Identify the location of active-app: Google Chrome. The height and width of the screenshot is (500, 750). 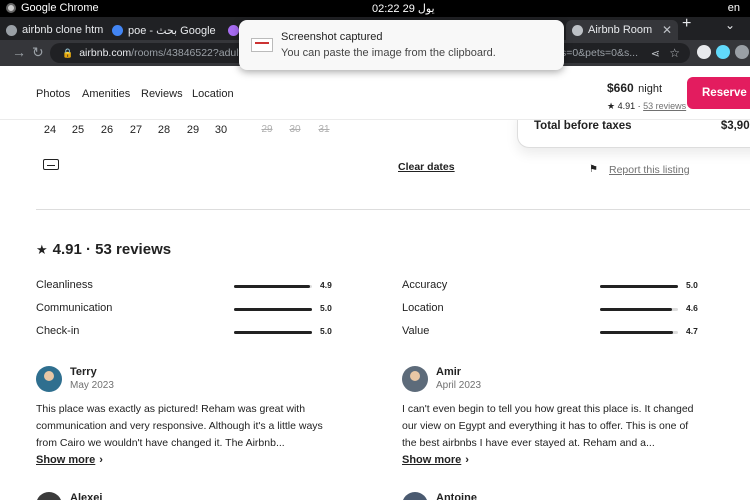
(52, 8).